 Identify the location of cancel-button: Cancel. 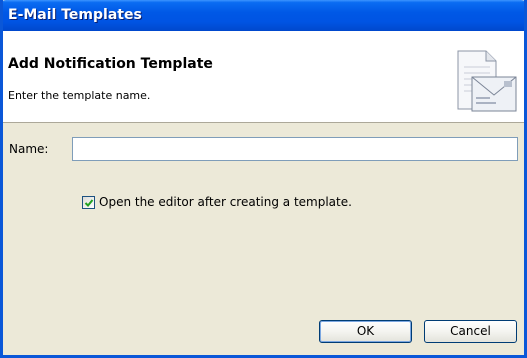
(470, 331).